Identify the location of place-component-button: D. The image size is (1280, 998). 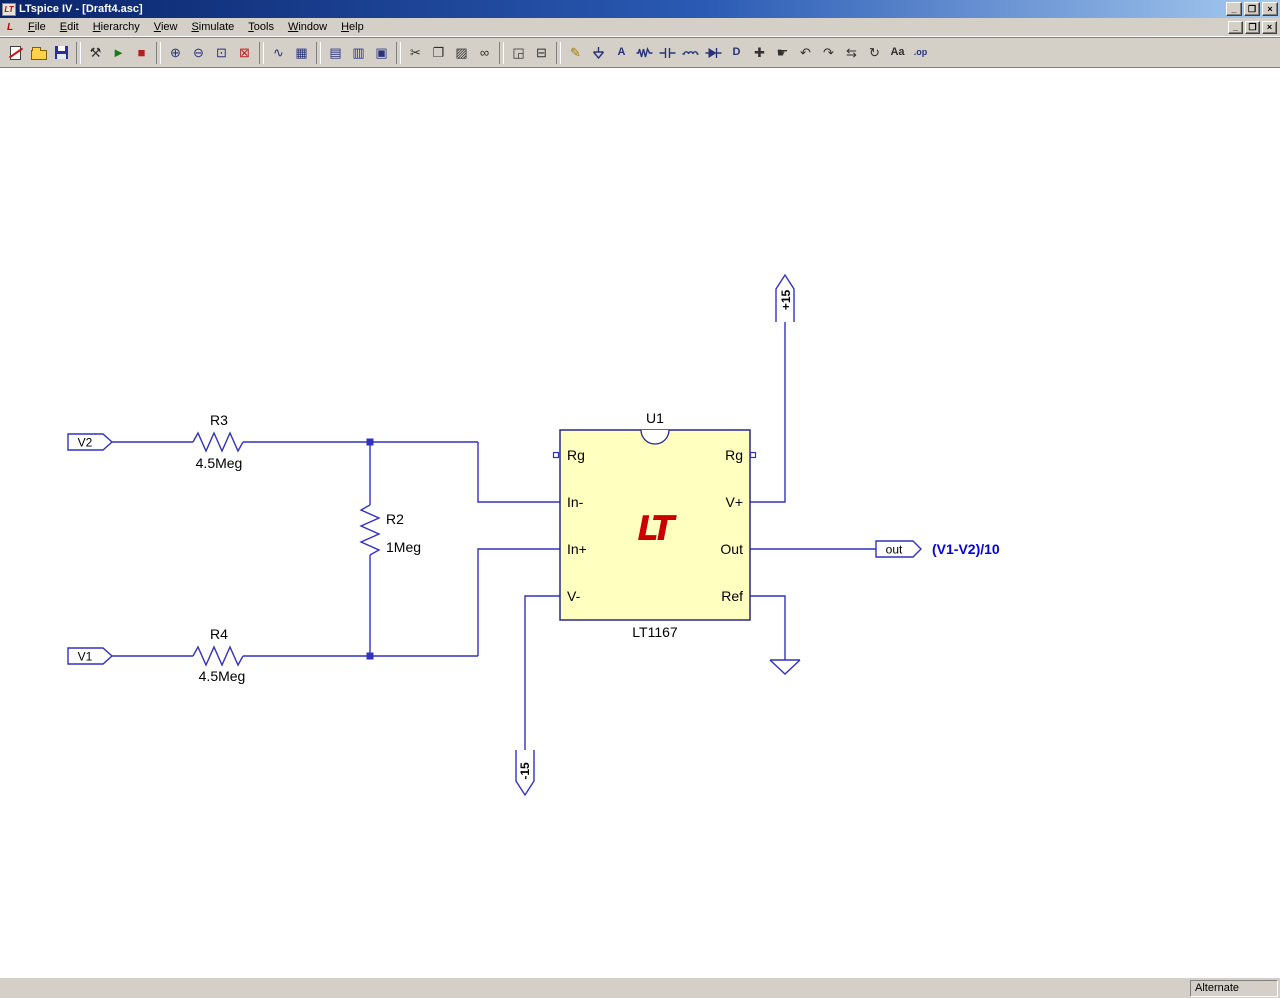
(736, 53).